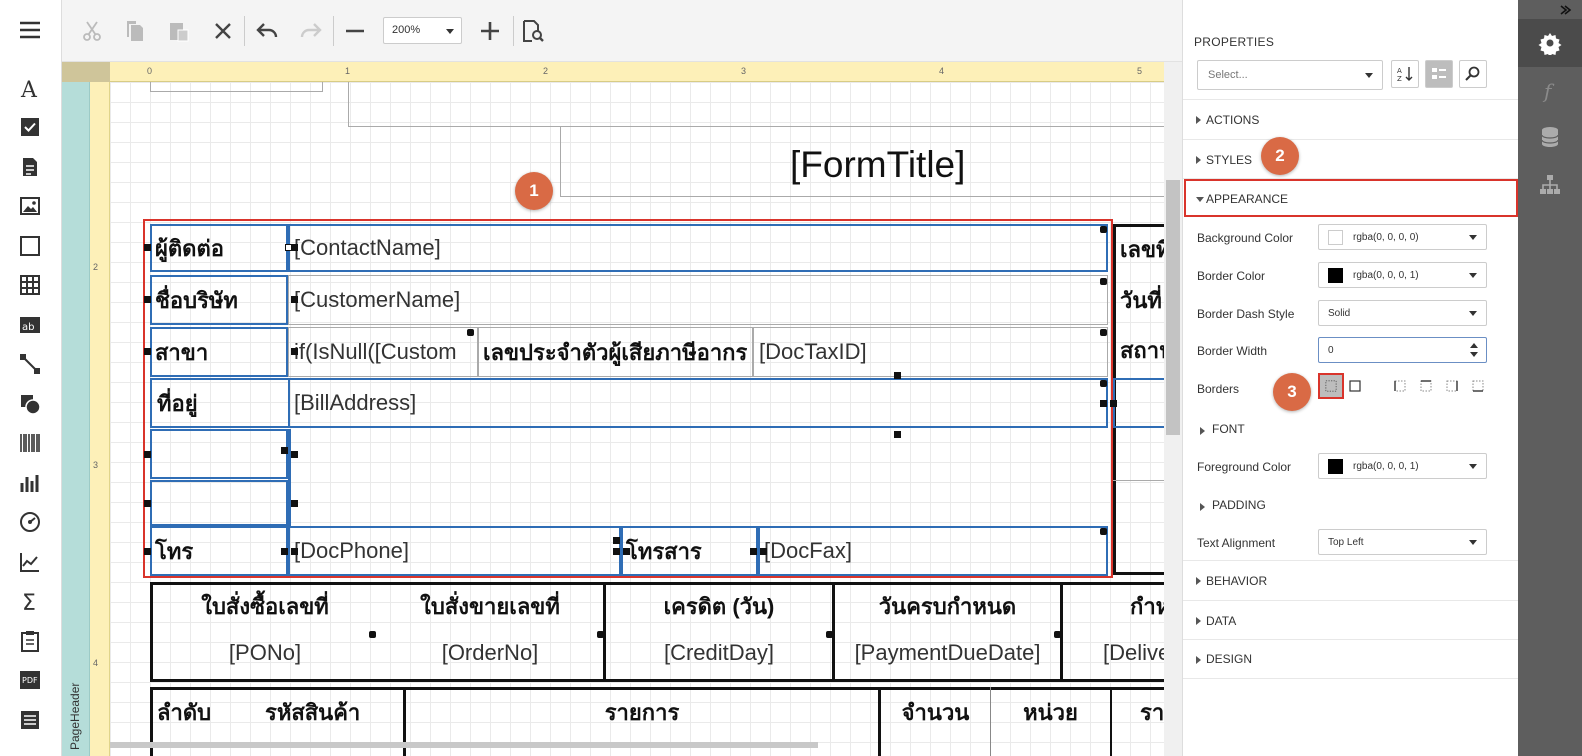  I want to click on group-styles: STYLES, so click(1351, 159).